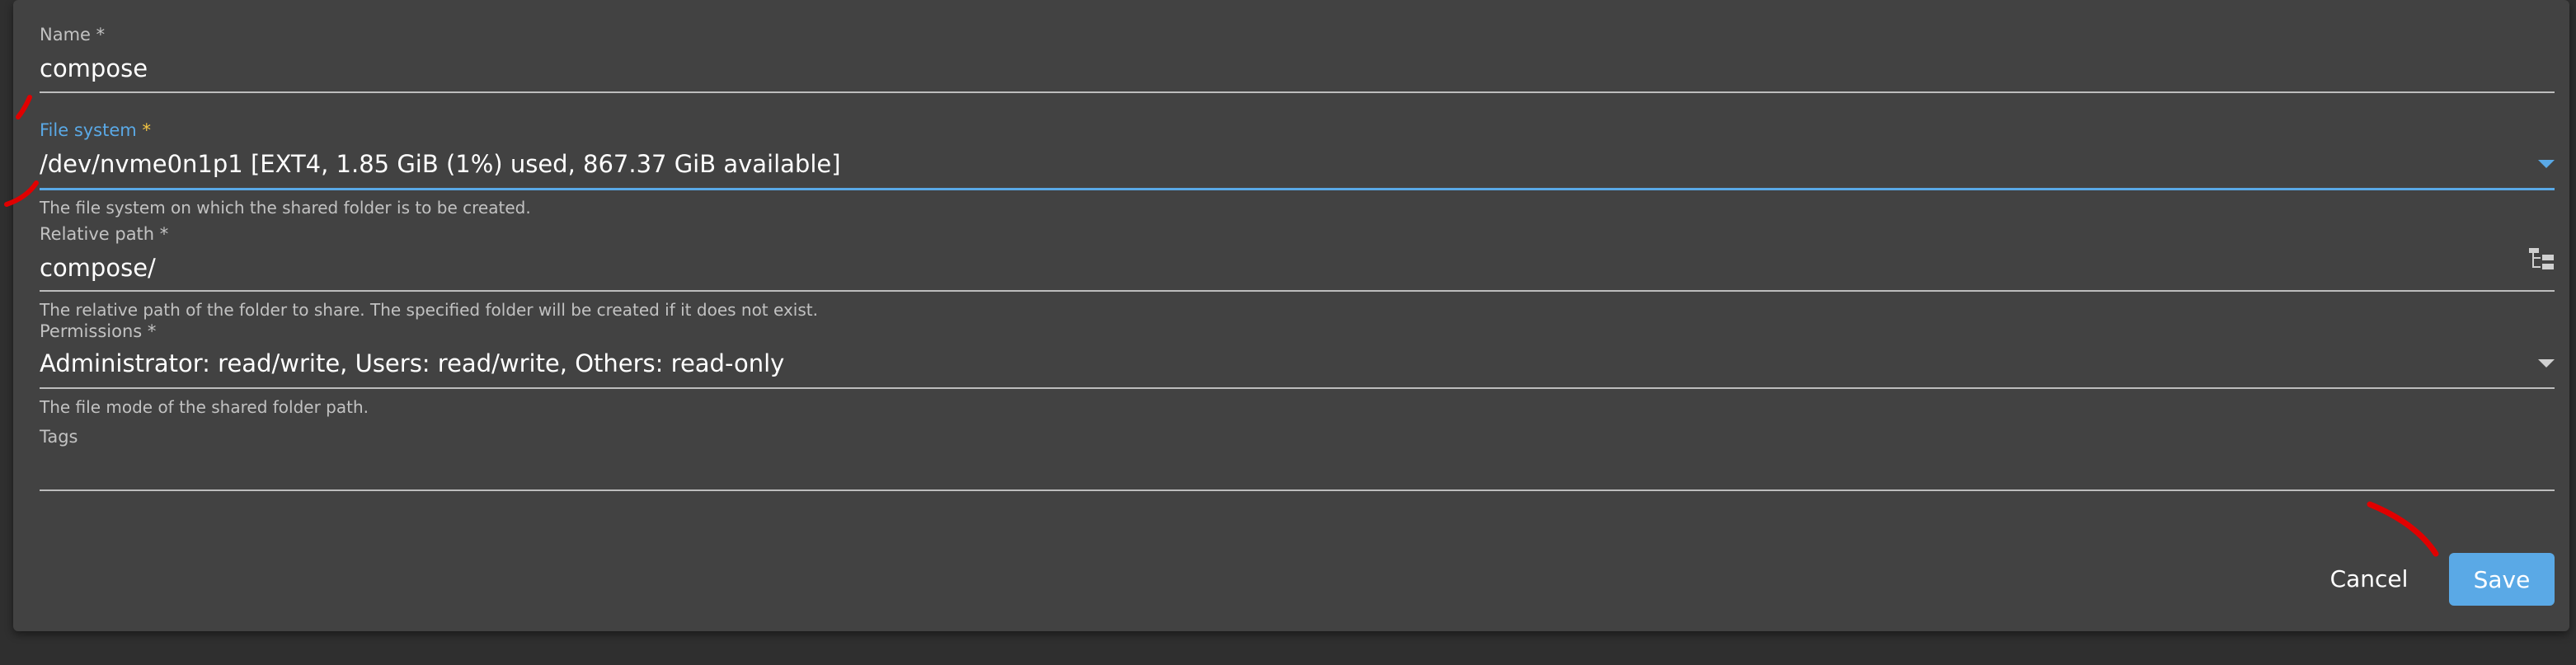 This screenshot has width=2576, height=665. What do you see at coordinates (1297, 388) in the screenshot?
I see `permissions-underline` at bounding box center [1297, 388].